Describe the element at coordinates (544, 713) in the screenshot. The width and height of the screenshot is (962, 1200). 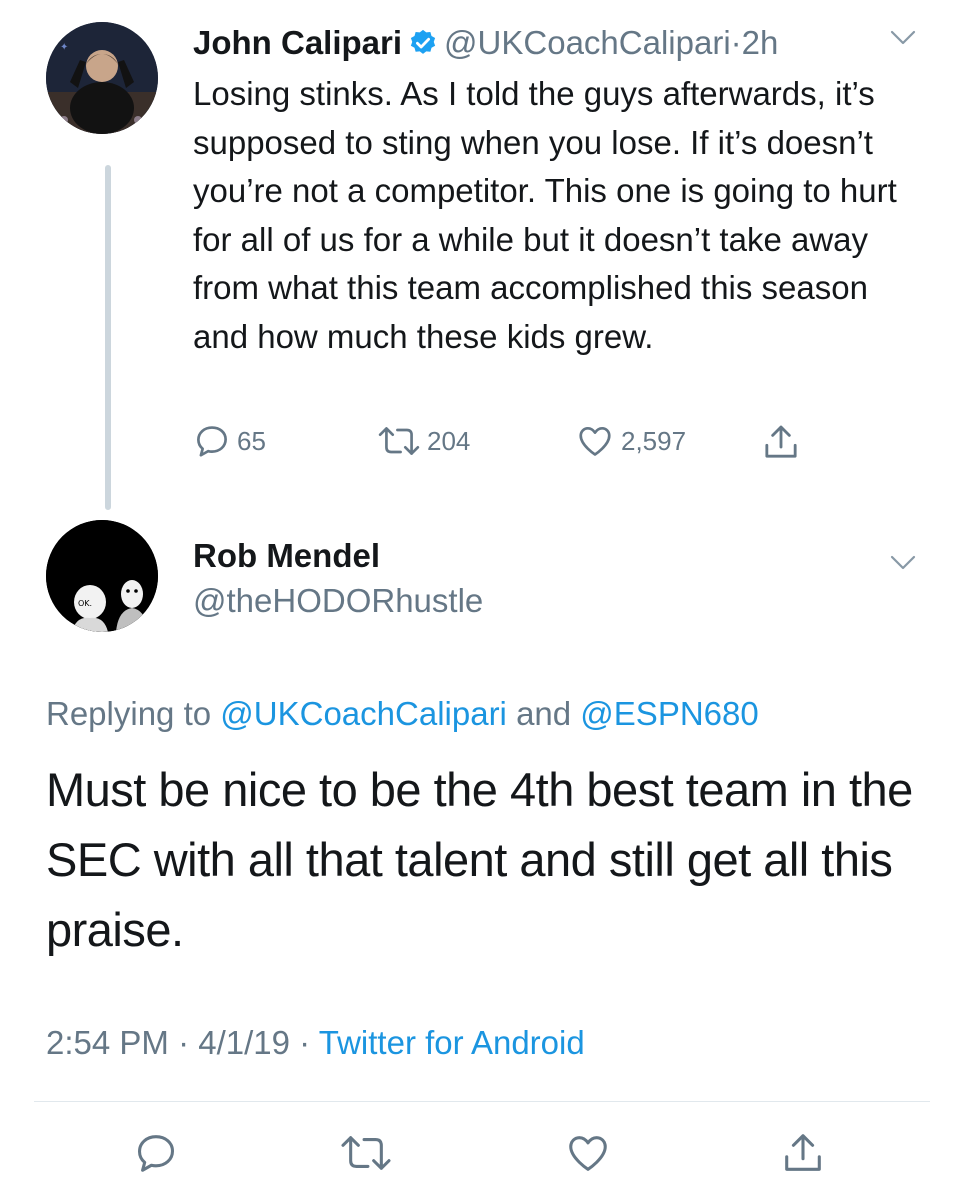
I see `replying-and: and` at that location.